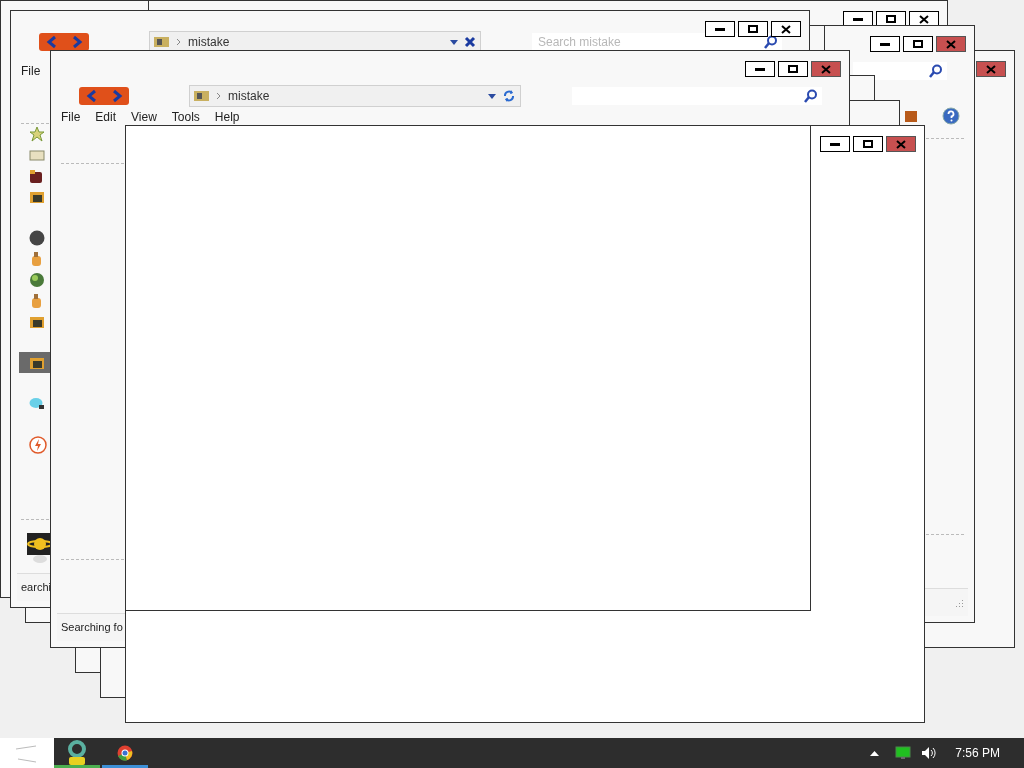 This screenshot has height=768, width=1024. I want to click on resize-grip-icon, so click(959, 602).